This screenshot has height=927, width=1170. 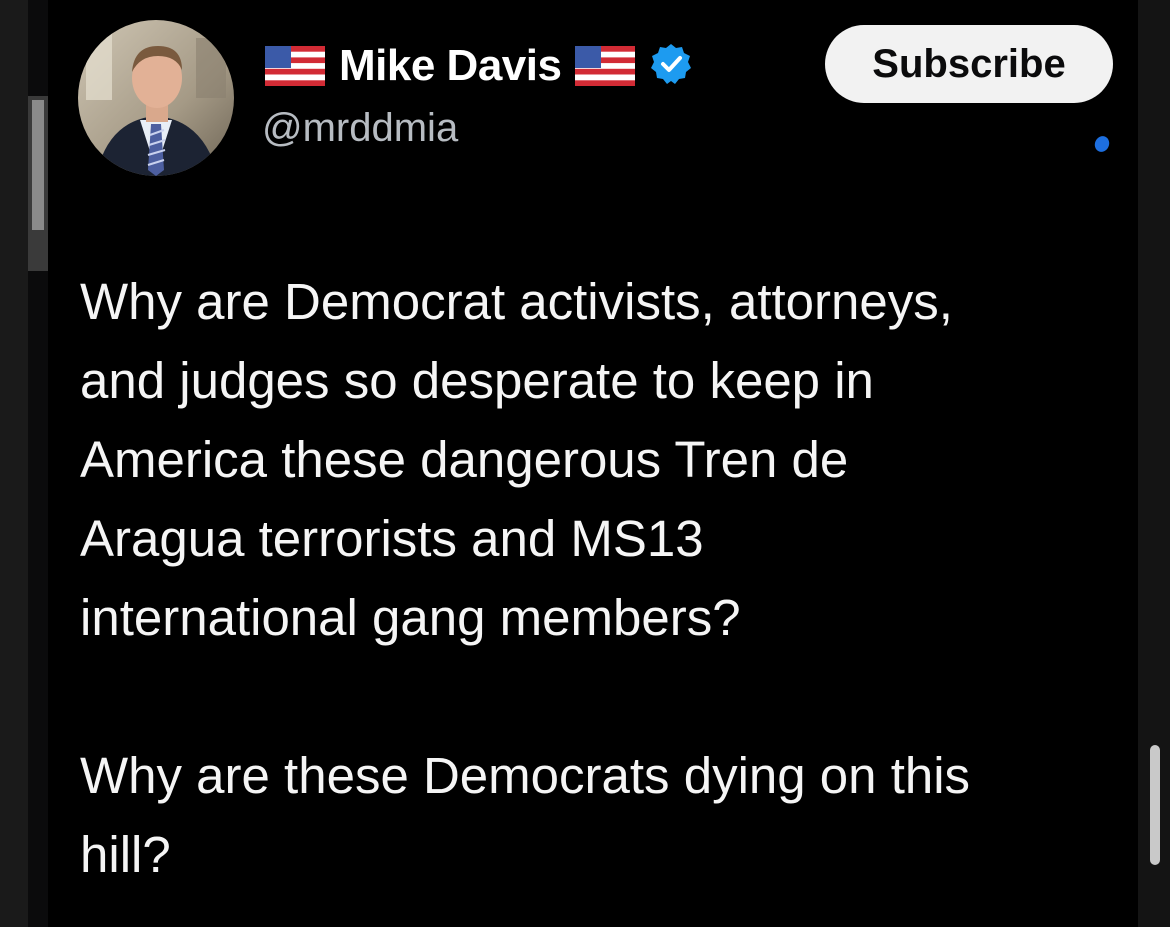 What do you see at coordinates (969, 64) in the screenshot?
I see `subscribe-button: Subscribe` at bounding box center [969, 64].